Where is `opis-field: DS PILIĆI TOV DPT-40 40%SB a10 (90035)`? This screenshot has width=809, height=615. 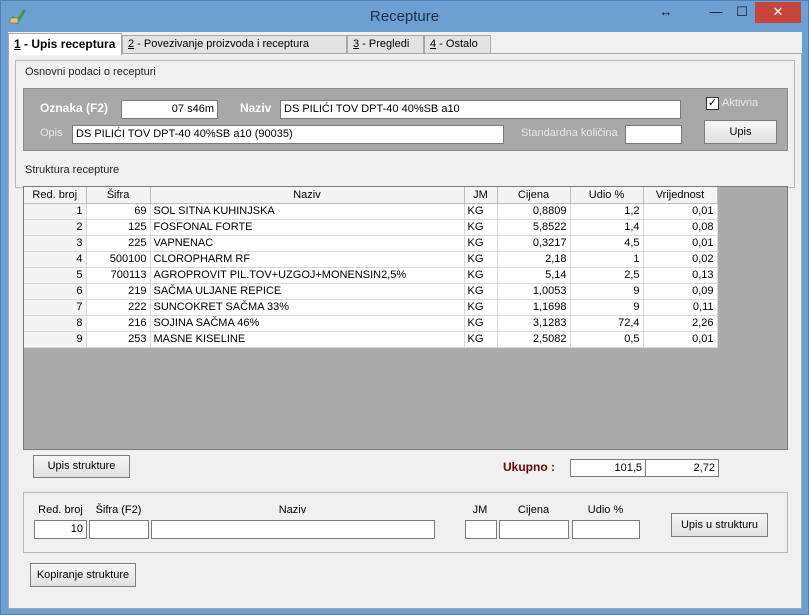 opis-field: DS PILIĆI TOV DPT-40 40%SB a10 (90035) is located at coordinates (288, 134).